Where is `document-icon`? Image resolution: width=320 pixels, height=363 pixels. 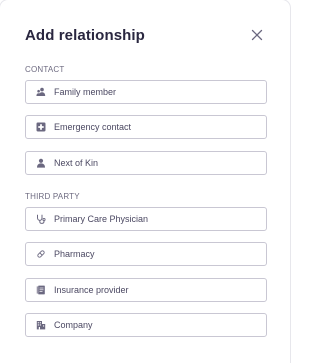
document-icon is located at coordinates (41, 290).